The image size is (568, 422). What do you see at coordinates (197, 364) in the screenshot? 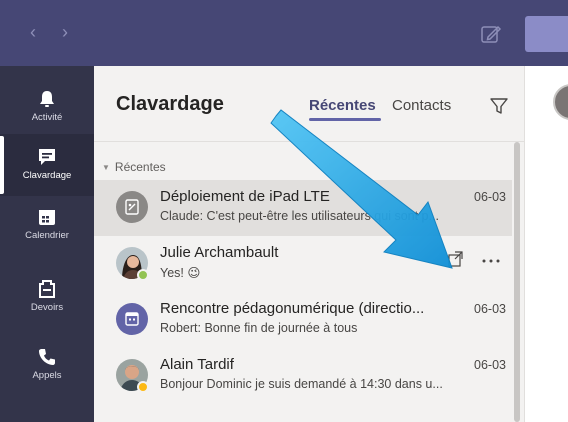
I see `chat-name: Alain Tardif` at bounding box center [197, 364].